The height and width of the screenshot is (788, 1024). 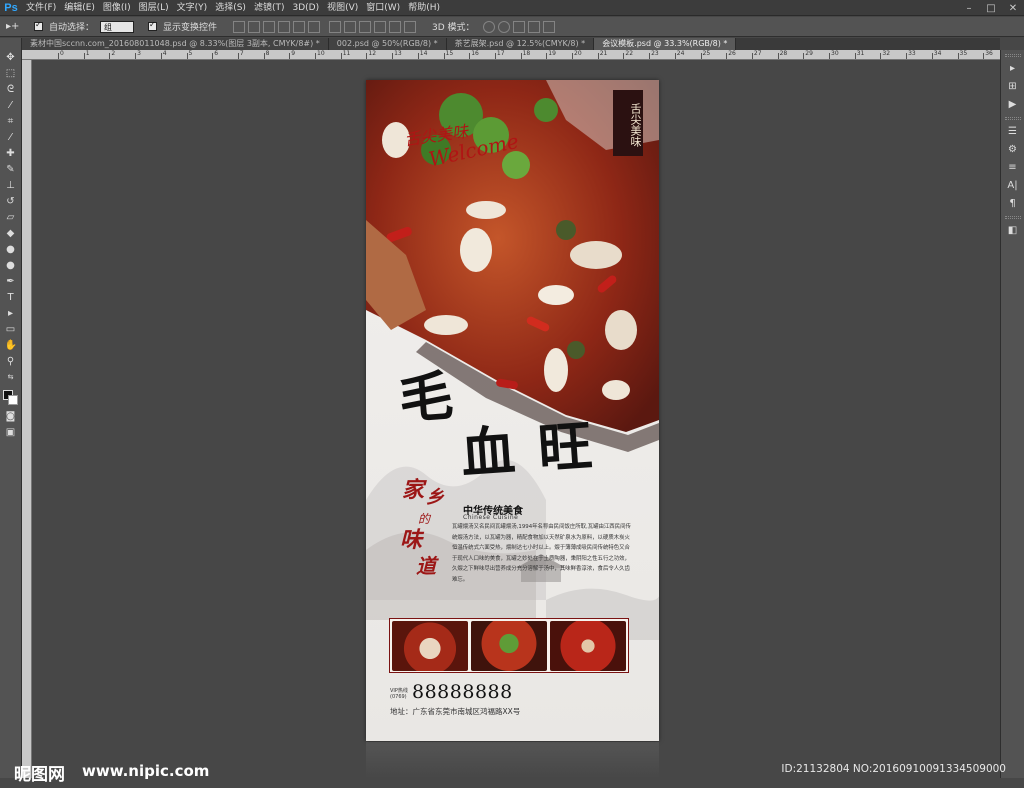 I want to click on blur-tool-icon: ●, so click(x=11, y=249).